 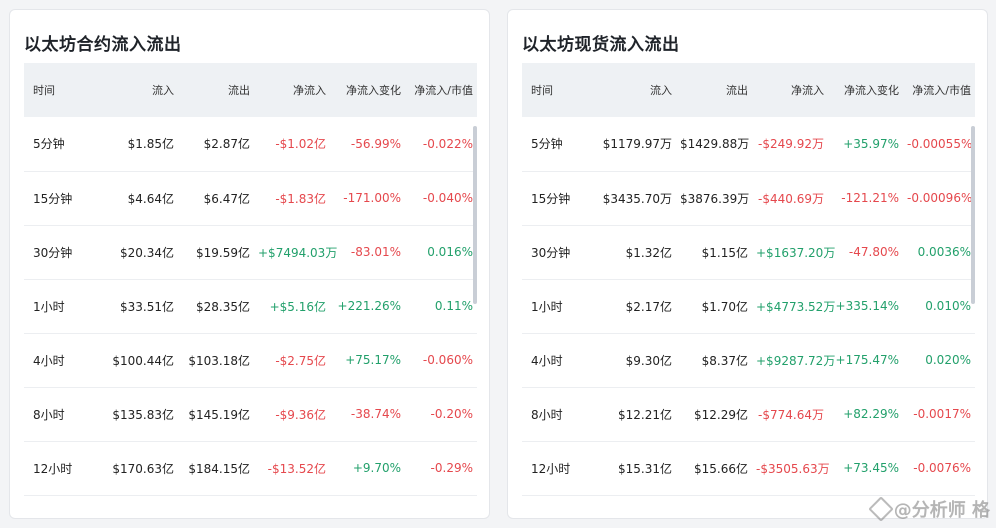 What do you see at coordinates (637, 198) in the screenshot?
I see `cell-inflow: $3435.70万` at bounding box center [637, 198].